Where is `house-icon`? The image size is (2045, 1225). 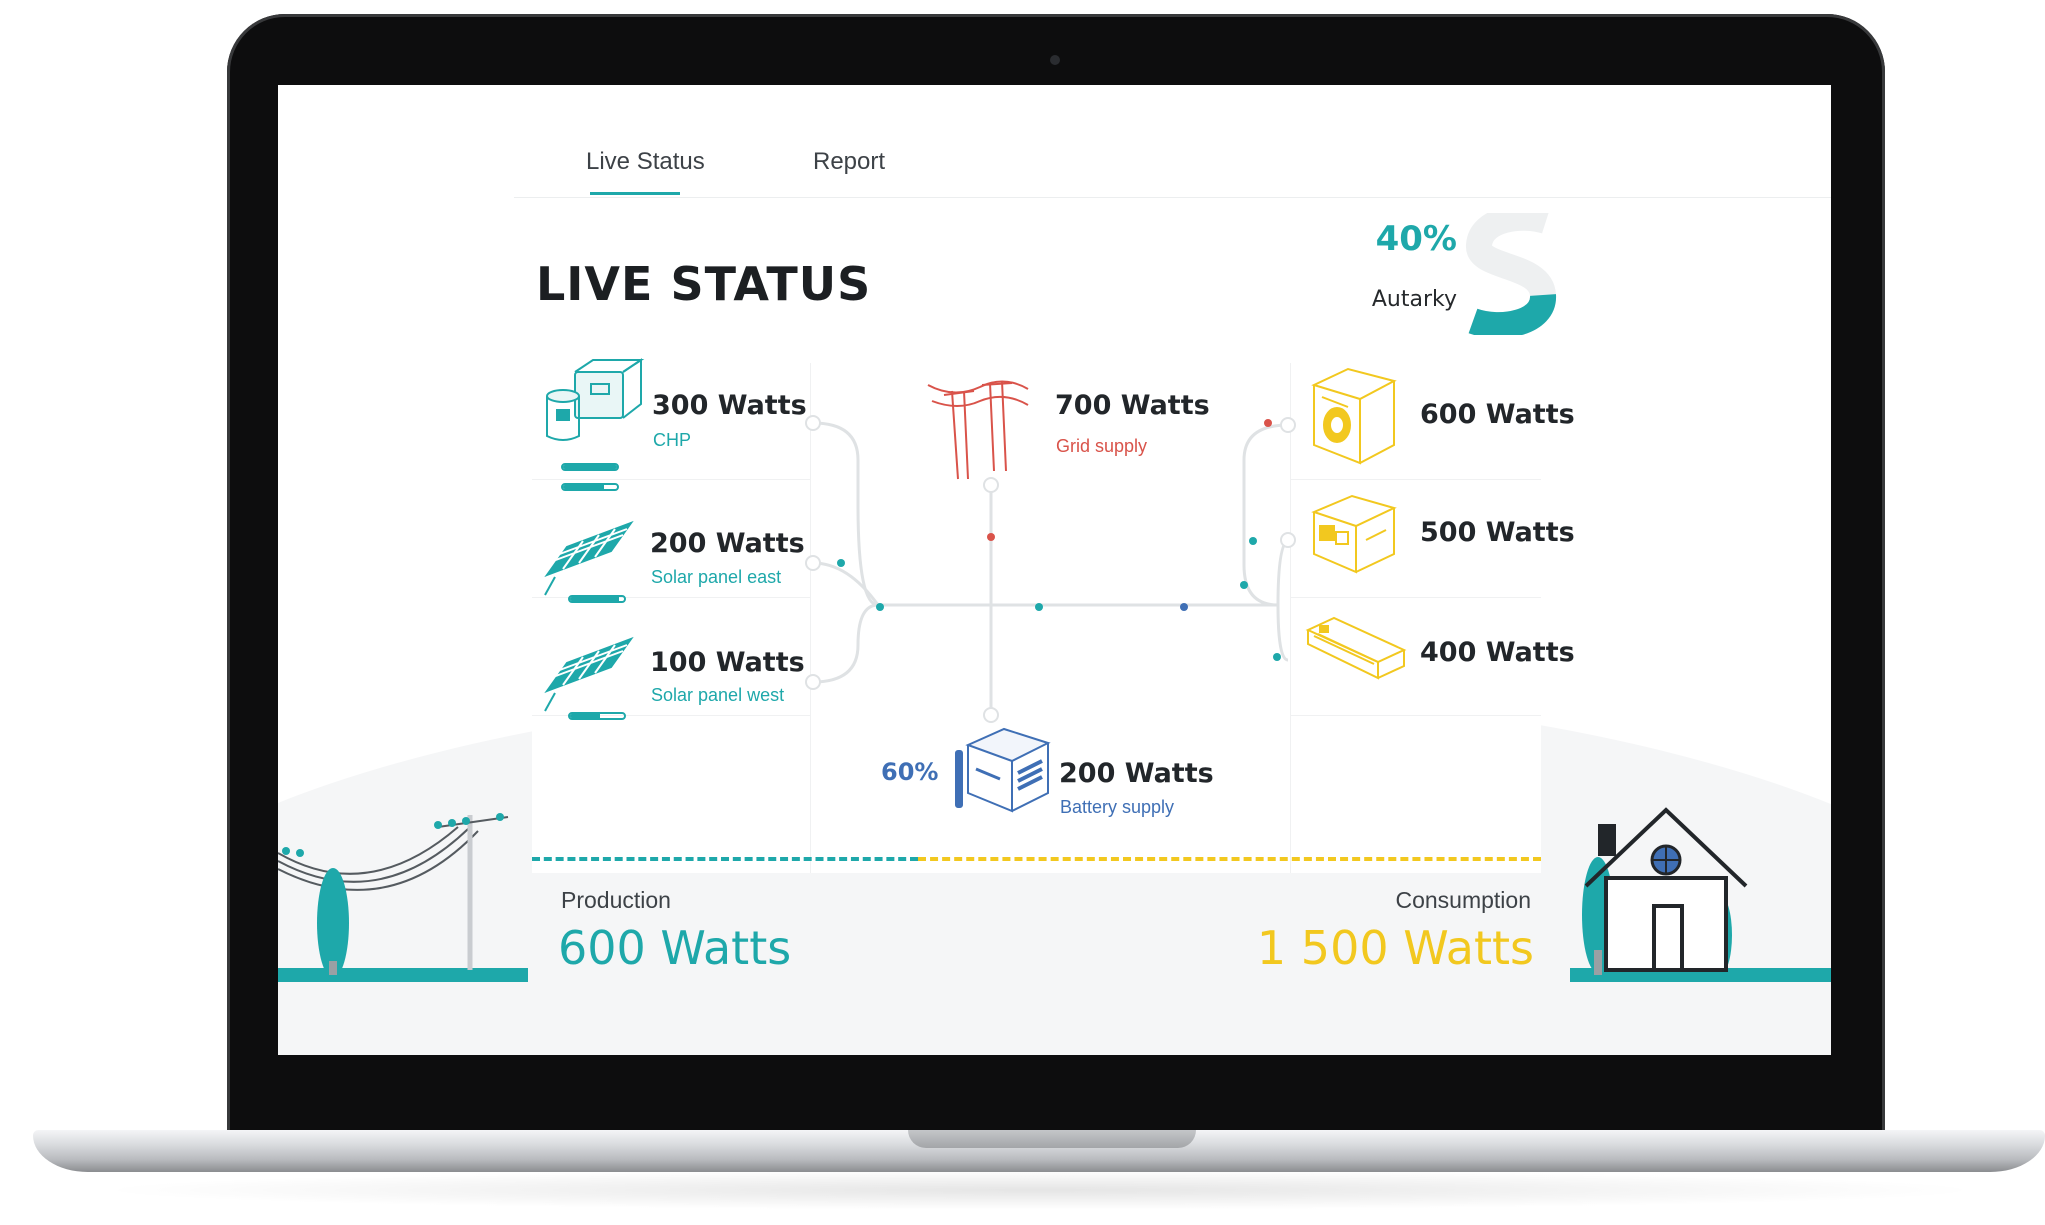
house-icon is located at coordinates (1665, 891).